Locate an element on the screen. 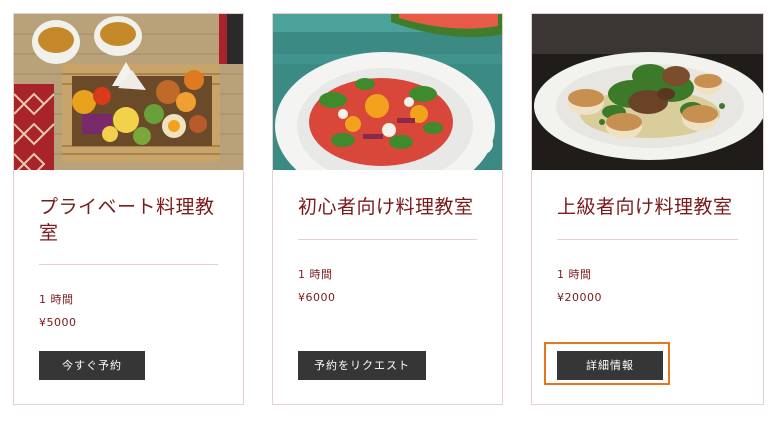  service-price: ¥20000 is located at coordinates (579, 297).